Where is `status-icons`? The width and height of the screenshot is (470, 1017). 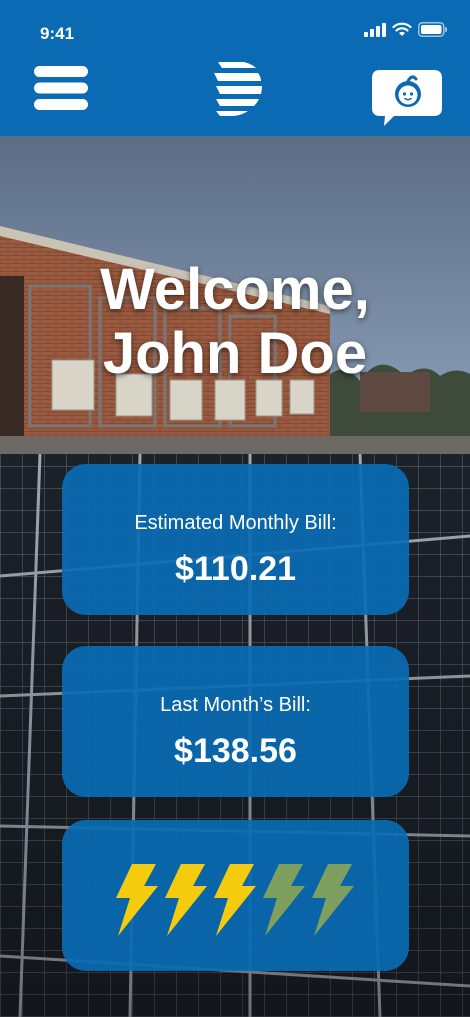 status-icons is located at coordinates (406, 29).